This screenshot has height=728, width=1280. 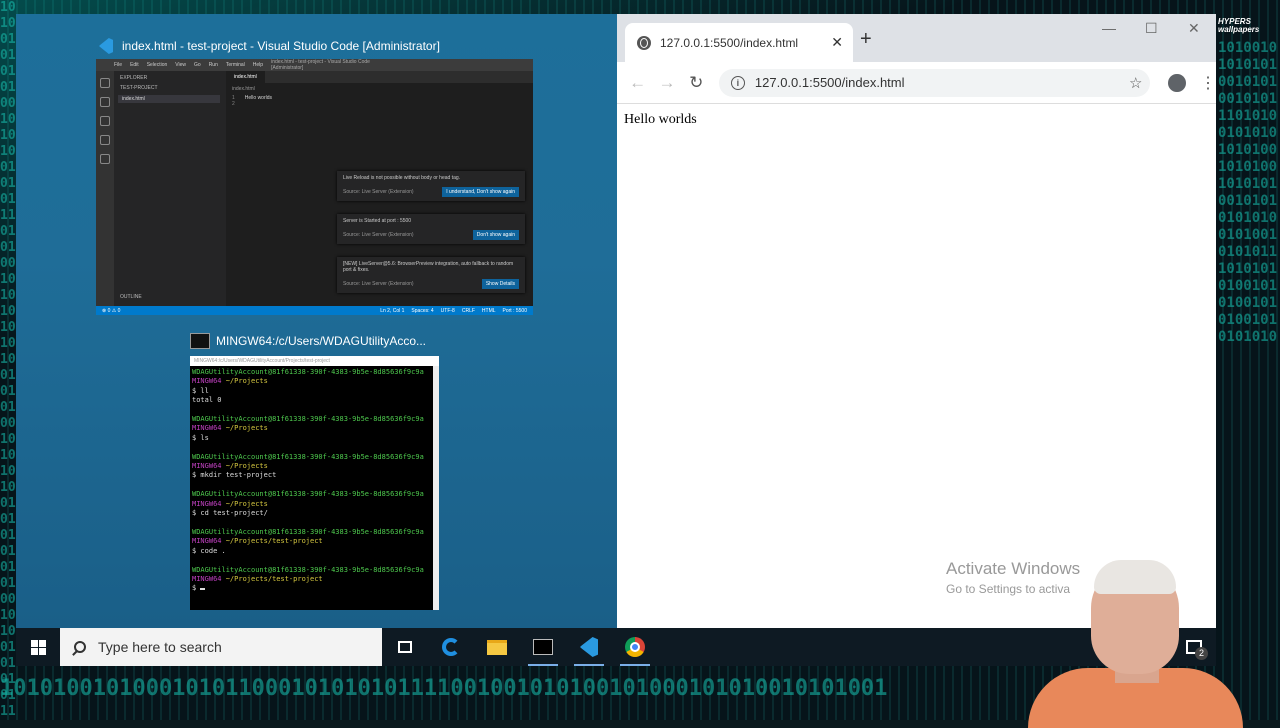 I want to click on windows-logo-icon, so click(x=38, y=647).